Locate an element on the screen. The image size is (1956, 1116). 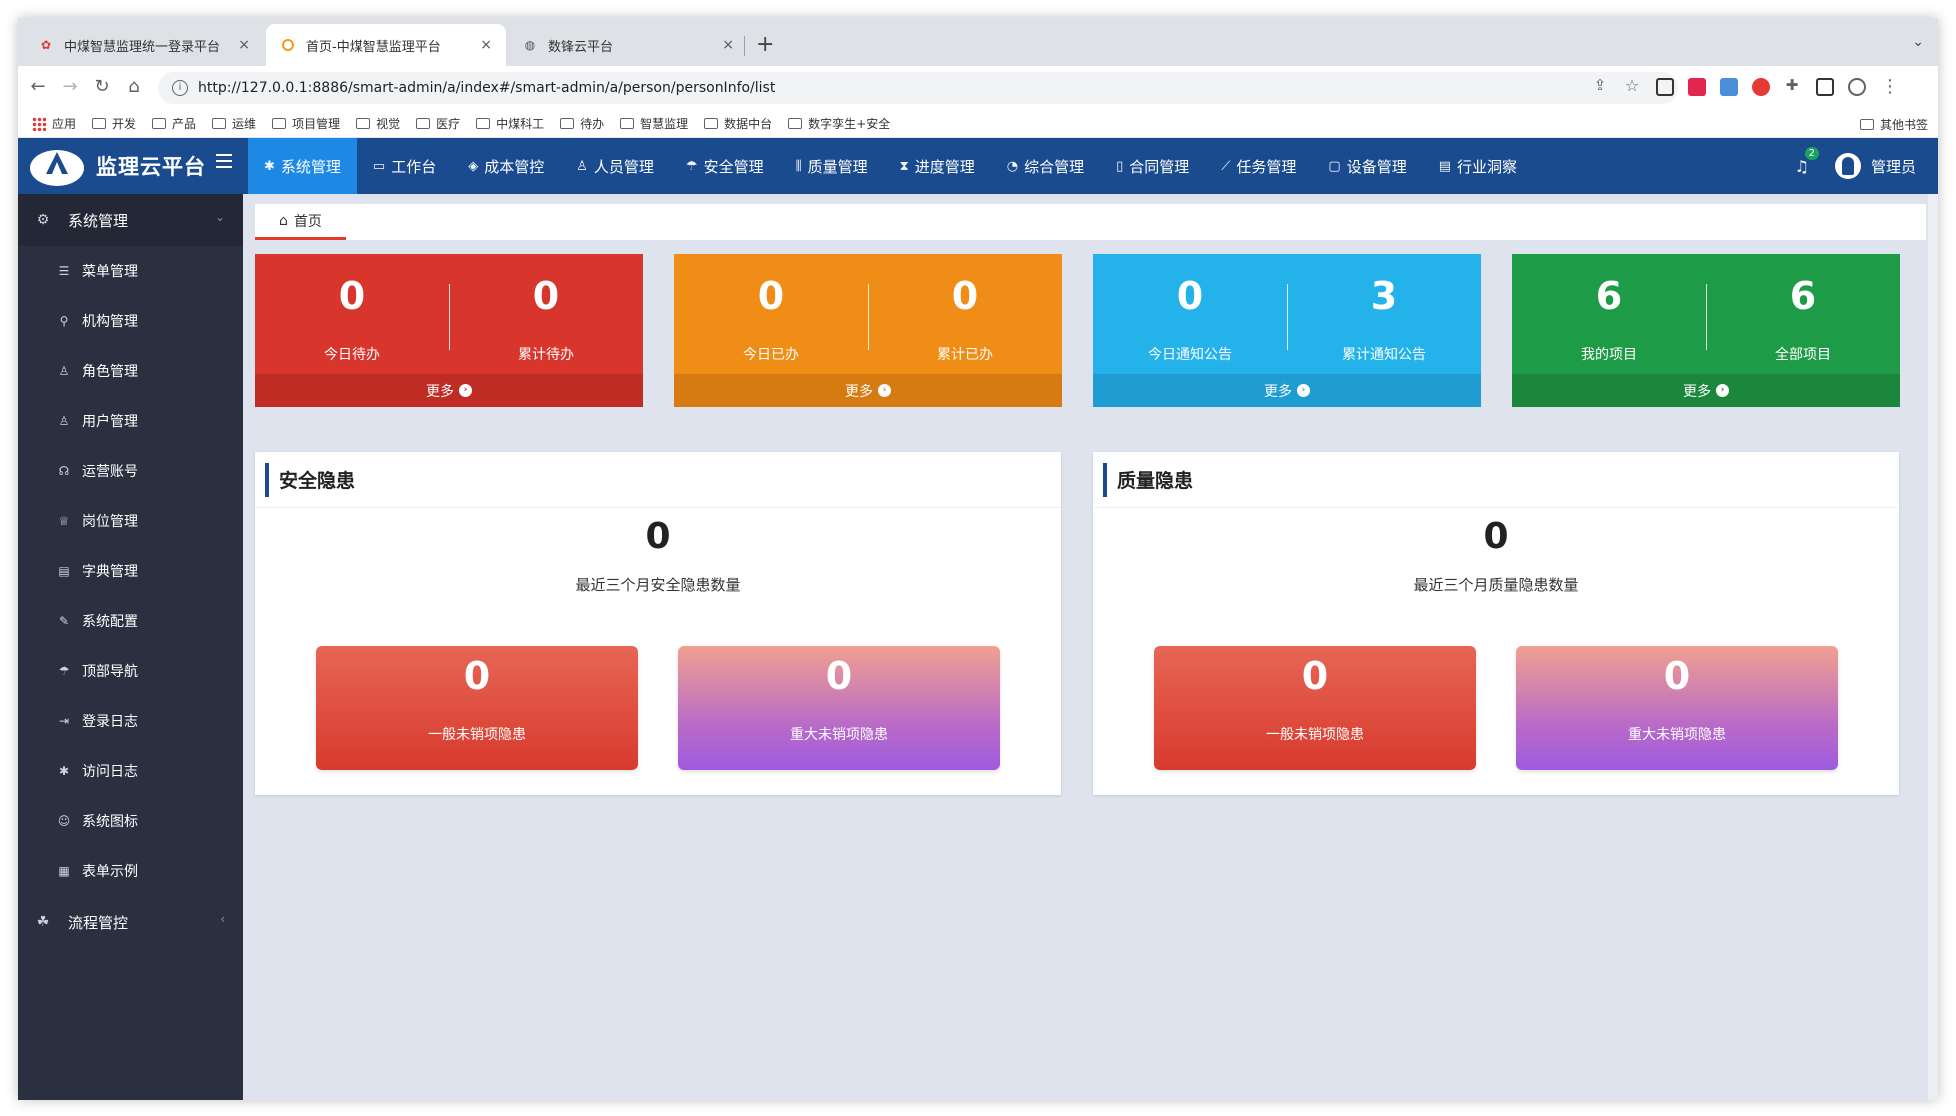
puzzle-icon: ✚ is located at coordinates (1792, 85).